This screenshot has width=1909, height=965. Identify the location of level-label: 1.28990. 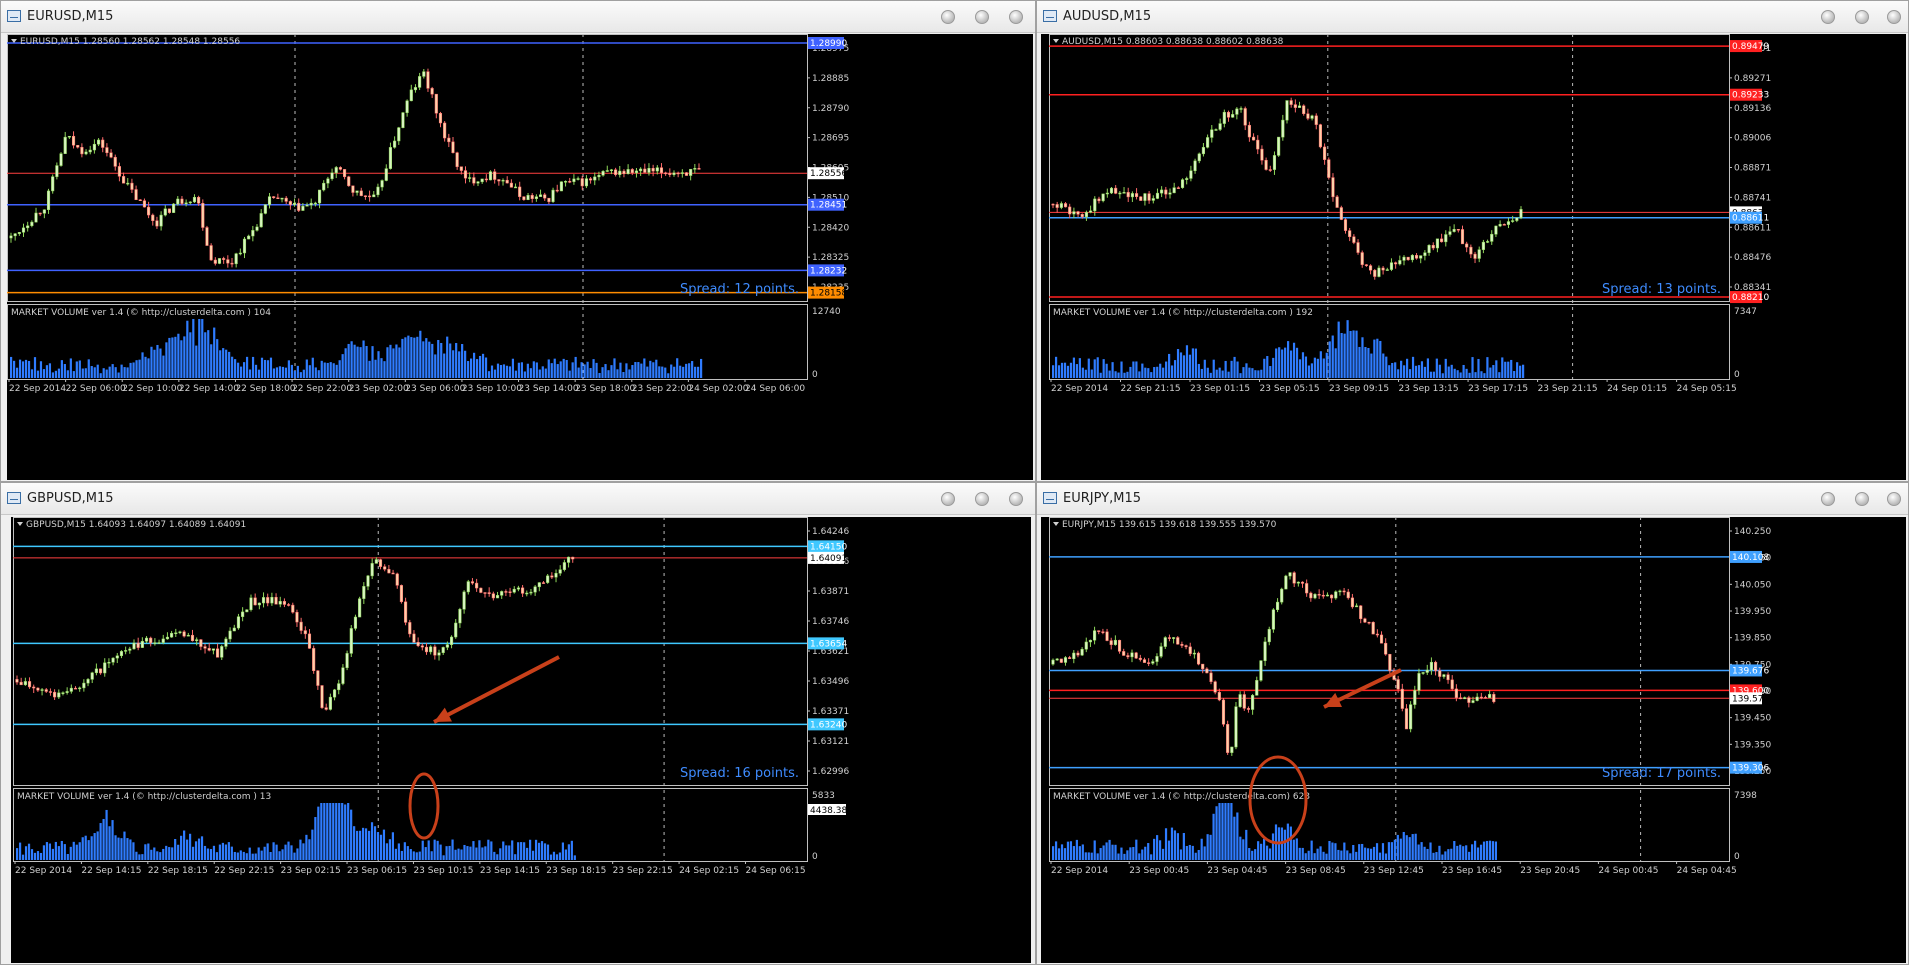
(828, 44).